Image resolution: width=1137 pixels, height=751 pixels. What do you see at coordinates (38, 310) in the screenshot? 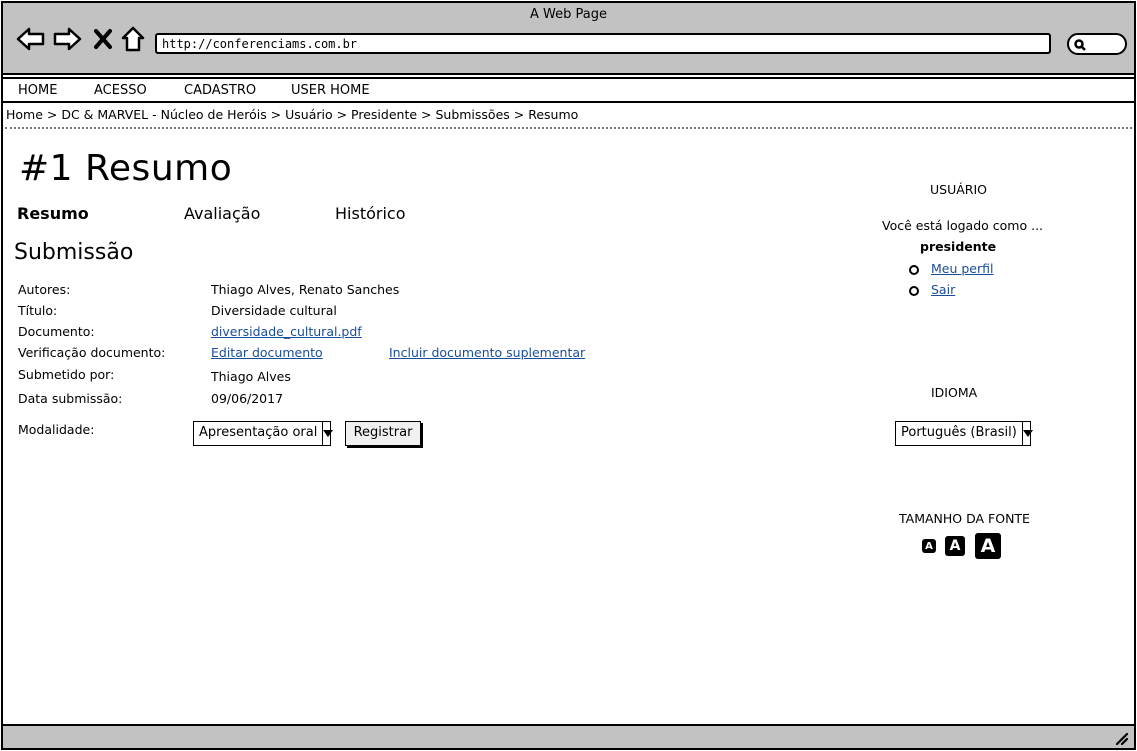
I see `title-label: Título:` at bounding box center [38, 310].